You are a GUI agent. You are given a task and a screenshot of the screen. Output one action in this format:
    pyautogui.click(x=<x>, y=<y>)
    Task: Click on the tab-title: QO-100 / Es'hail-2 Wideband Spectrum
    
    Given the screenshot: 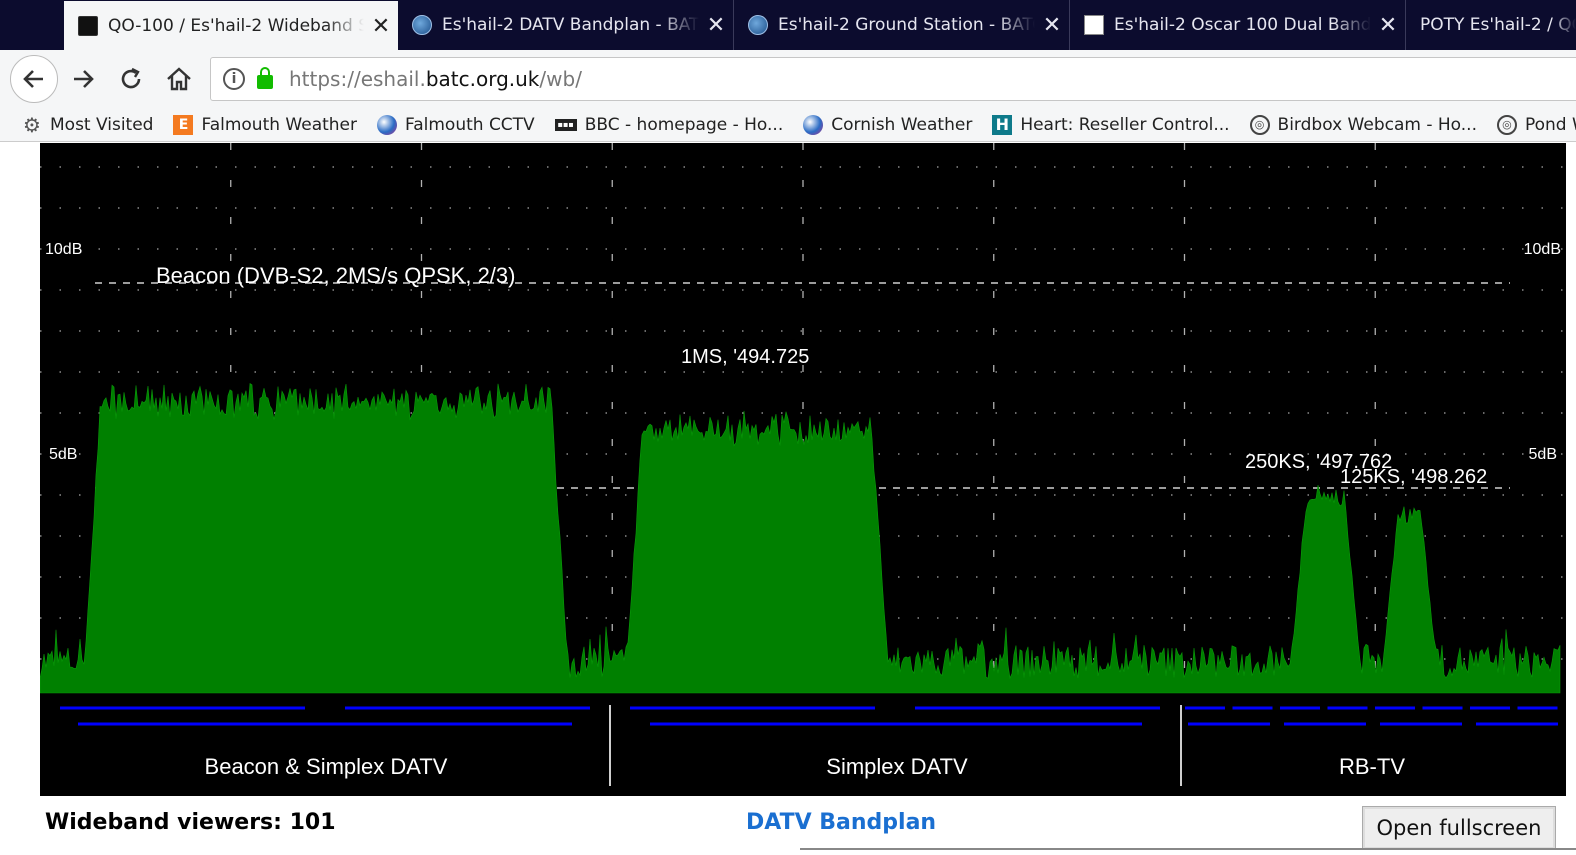 What is the action you would take?
    pyautogui.click(x=236, y=26)
    